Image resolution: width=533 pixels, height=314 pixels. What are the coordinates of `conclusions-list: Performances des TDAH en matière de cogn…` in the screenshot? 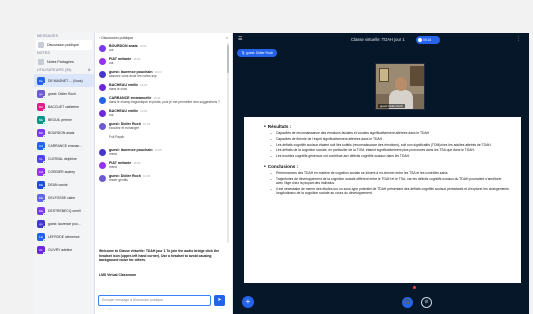 It's located at (386, 183).